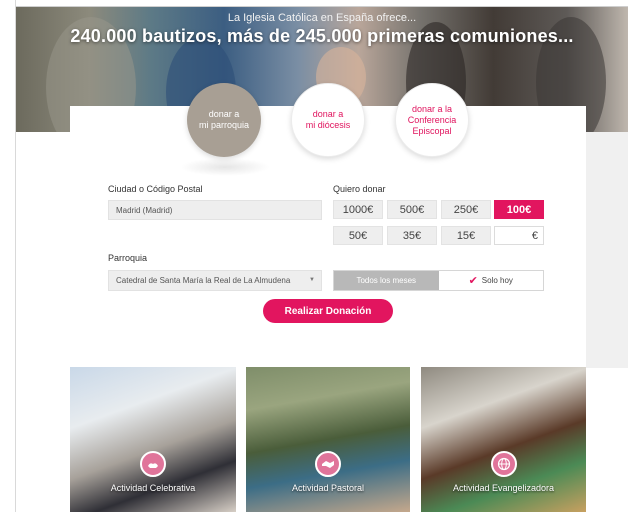  Describe the element at coordinates (519, 209) in the screenshot. I see `amount-100: 100€` at that location.